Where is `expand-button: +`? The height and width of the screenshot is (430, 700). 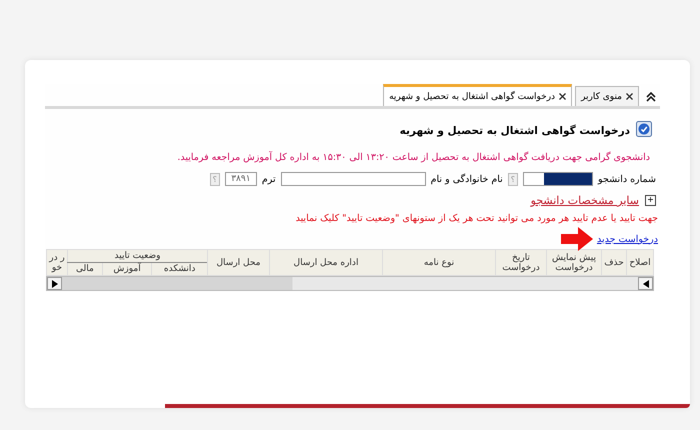 expand-button: + is located at coordinates (650, 200).